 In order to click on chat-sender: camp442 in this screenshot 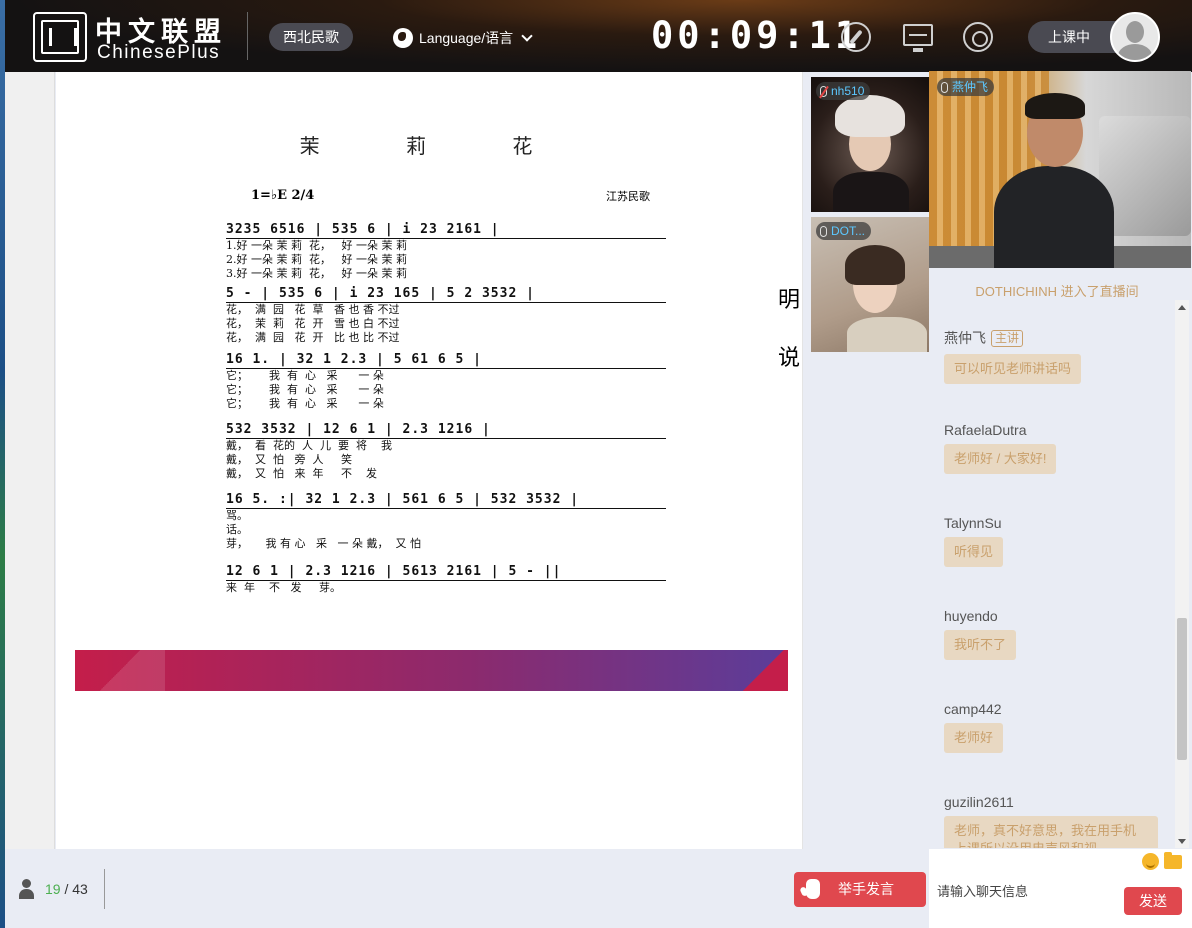, I will do `click(973, 709)`.